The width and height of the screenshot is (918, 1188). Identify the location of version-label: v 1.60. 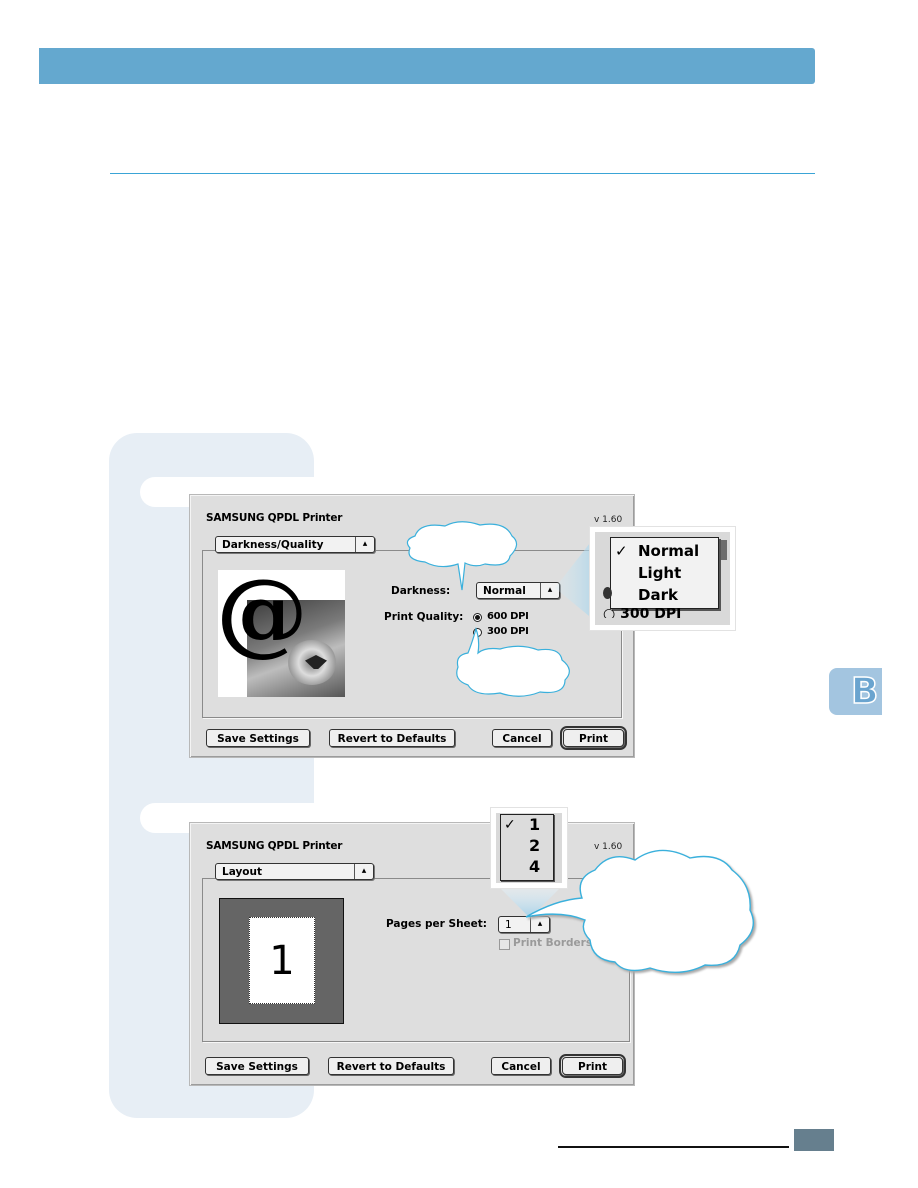
(608, 520).